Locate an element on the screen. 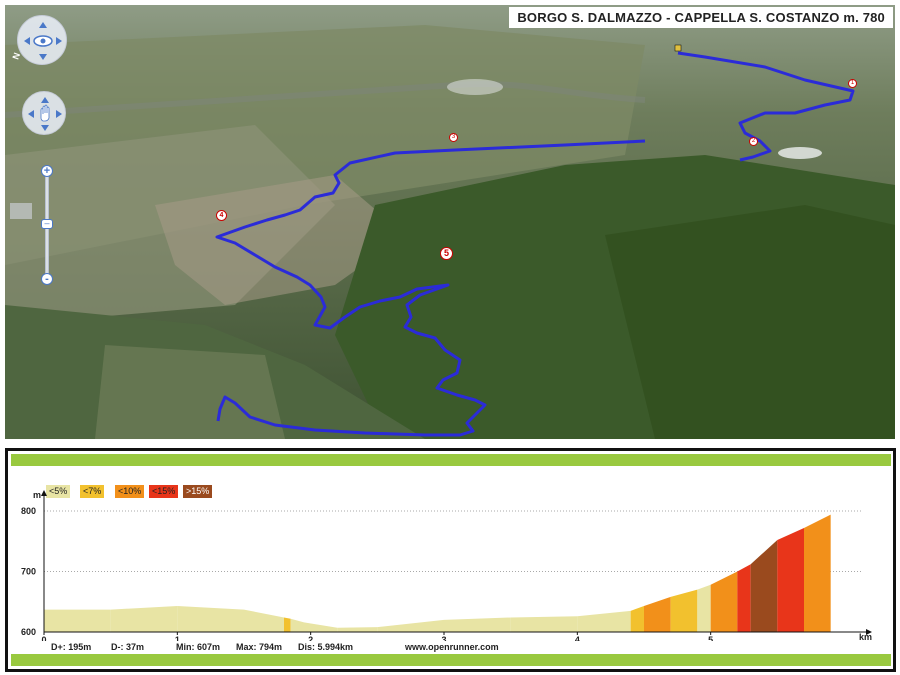 Image resolution: width=900 pixels, height=675 pixels. zoom-in-button: + is located at coordinates (47, 171).